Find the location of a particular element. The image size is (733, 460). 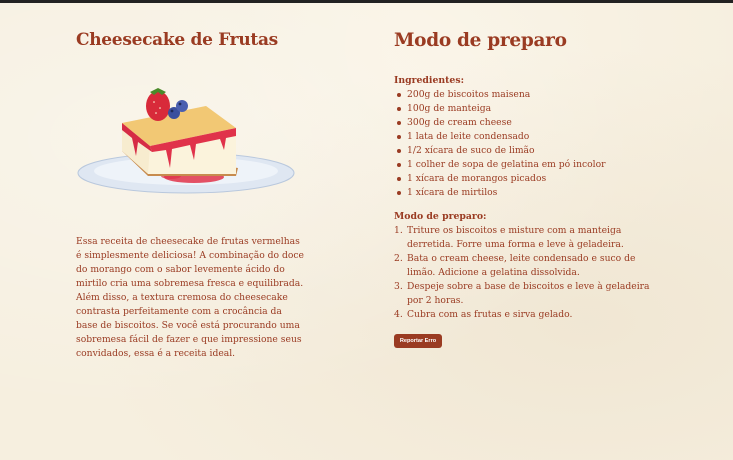

ingredient-item: 200g de biscoitos maisena is located at coordinates (544, 95).